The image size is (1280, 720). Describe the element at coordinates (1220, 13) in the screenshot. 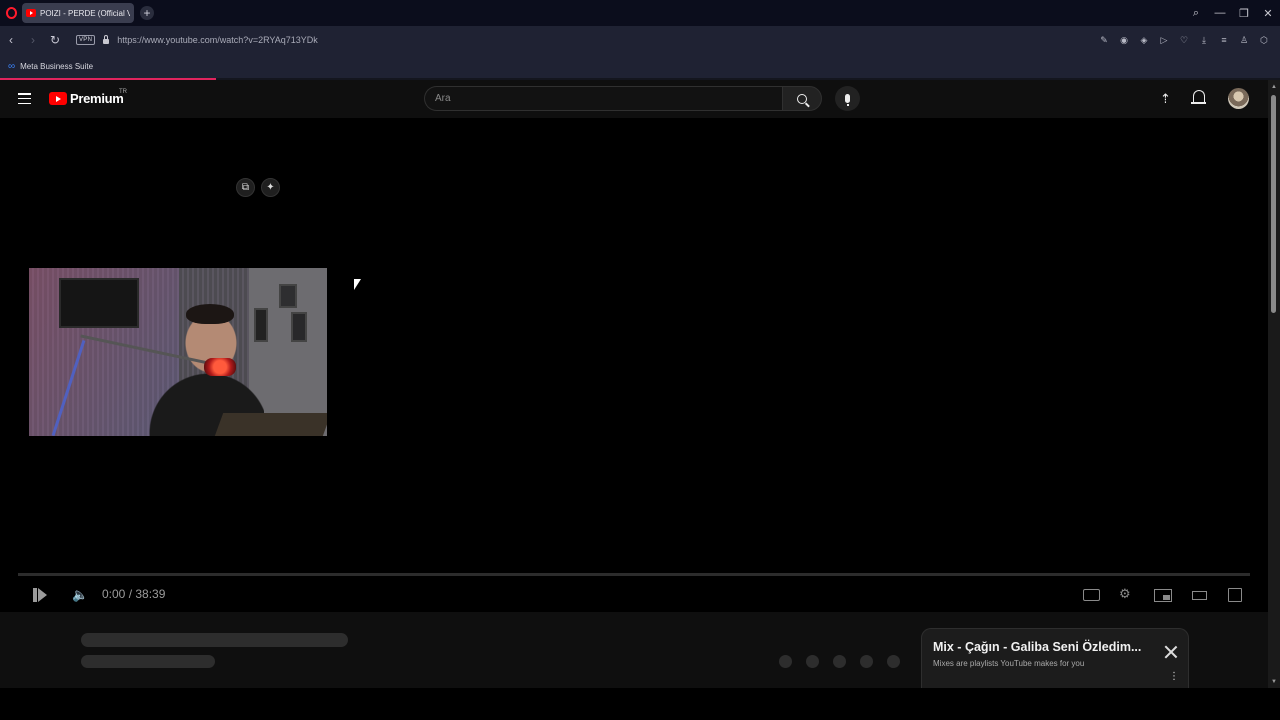

I see `minimize-icon: —` at that location.